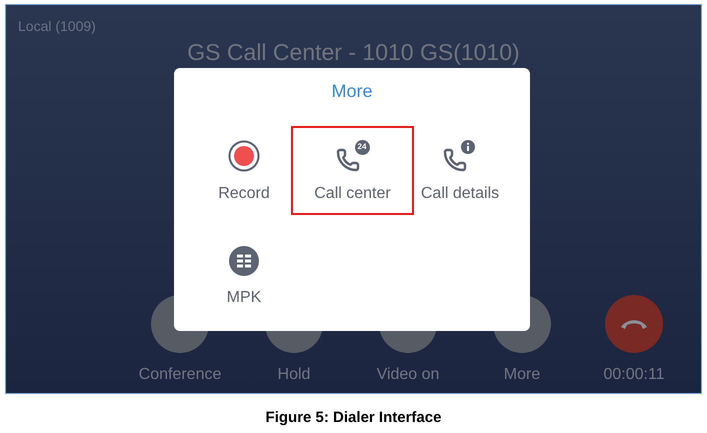 This screenshot has height=433, width=707. I want to click on phone-info-icon, so click(460, 156).